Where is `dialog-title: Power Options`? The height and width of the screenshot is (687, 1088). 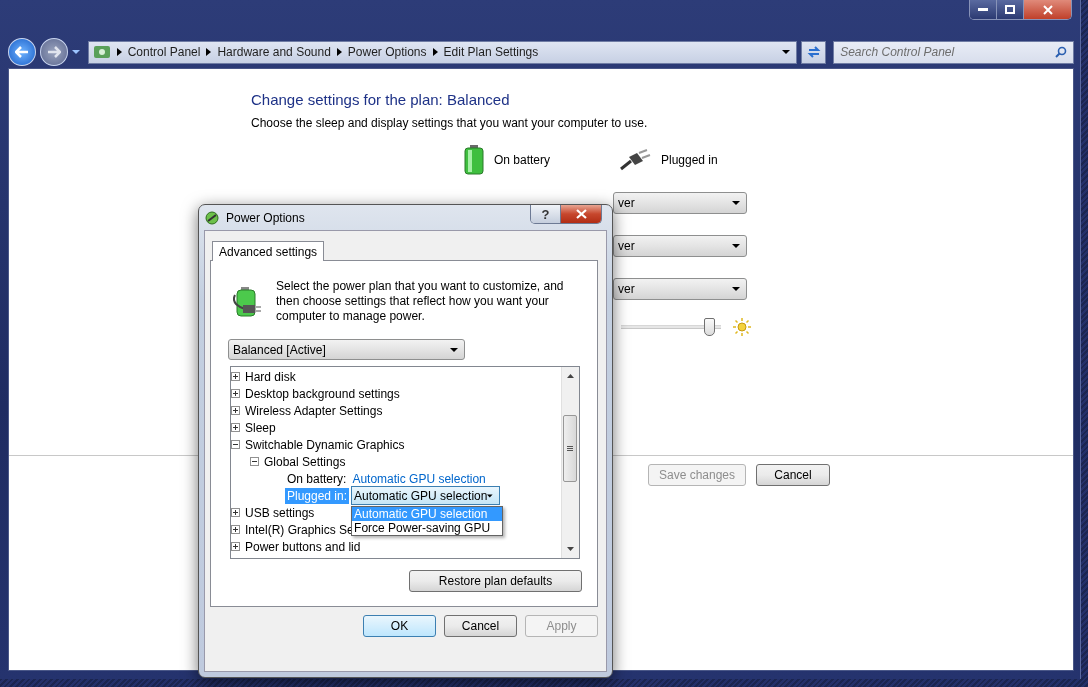
dialog-title: Power Options is located at coordinates (266, 217).